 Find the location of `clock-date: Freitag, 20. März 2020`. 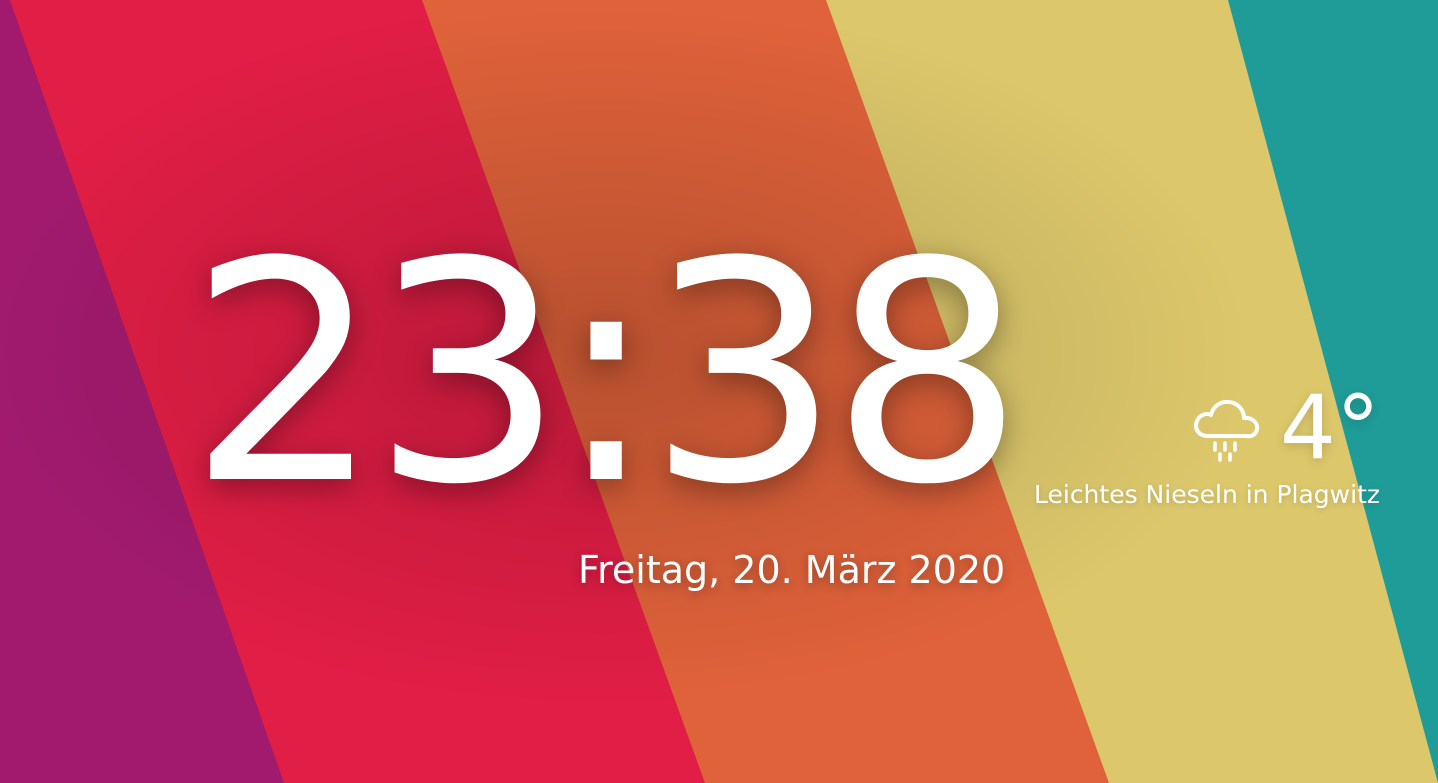

clock-date: Freitag, 20. März 2020 is located at coordinates (792, 570).